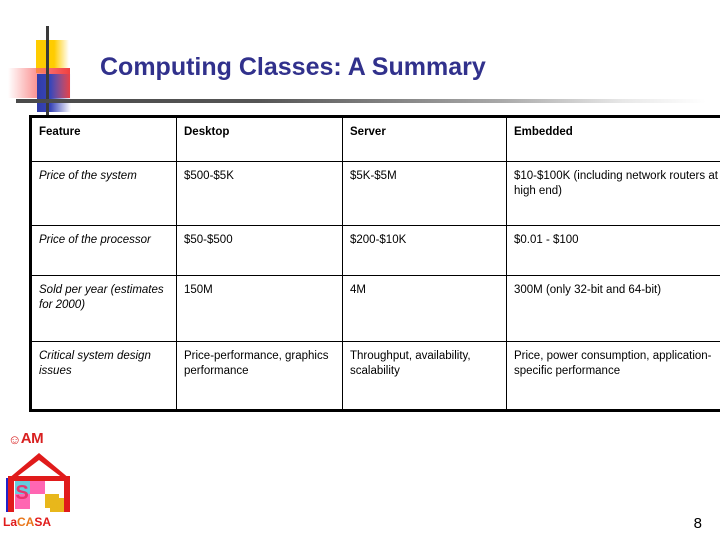 This screenshot has height=540, width=720. I want to click on page-number: 8, so click(697, 523).